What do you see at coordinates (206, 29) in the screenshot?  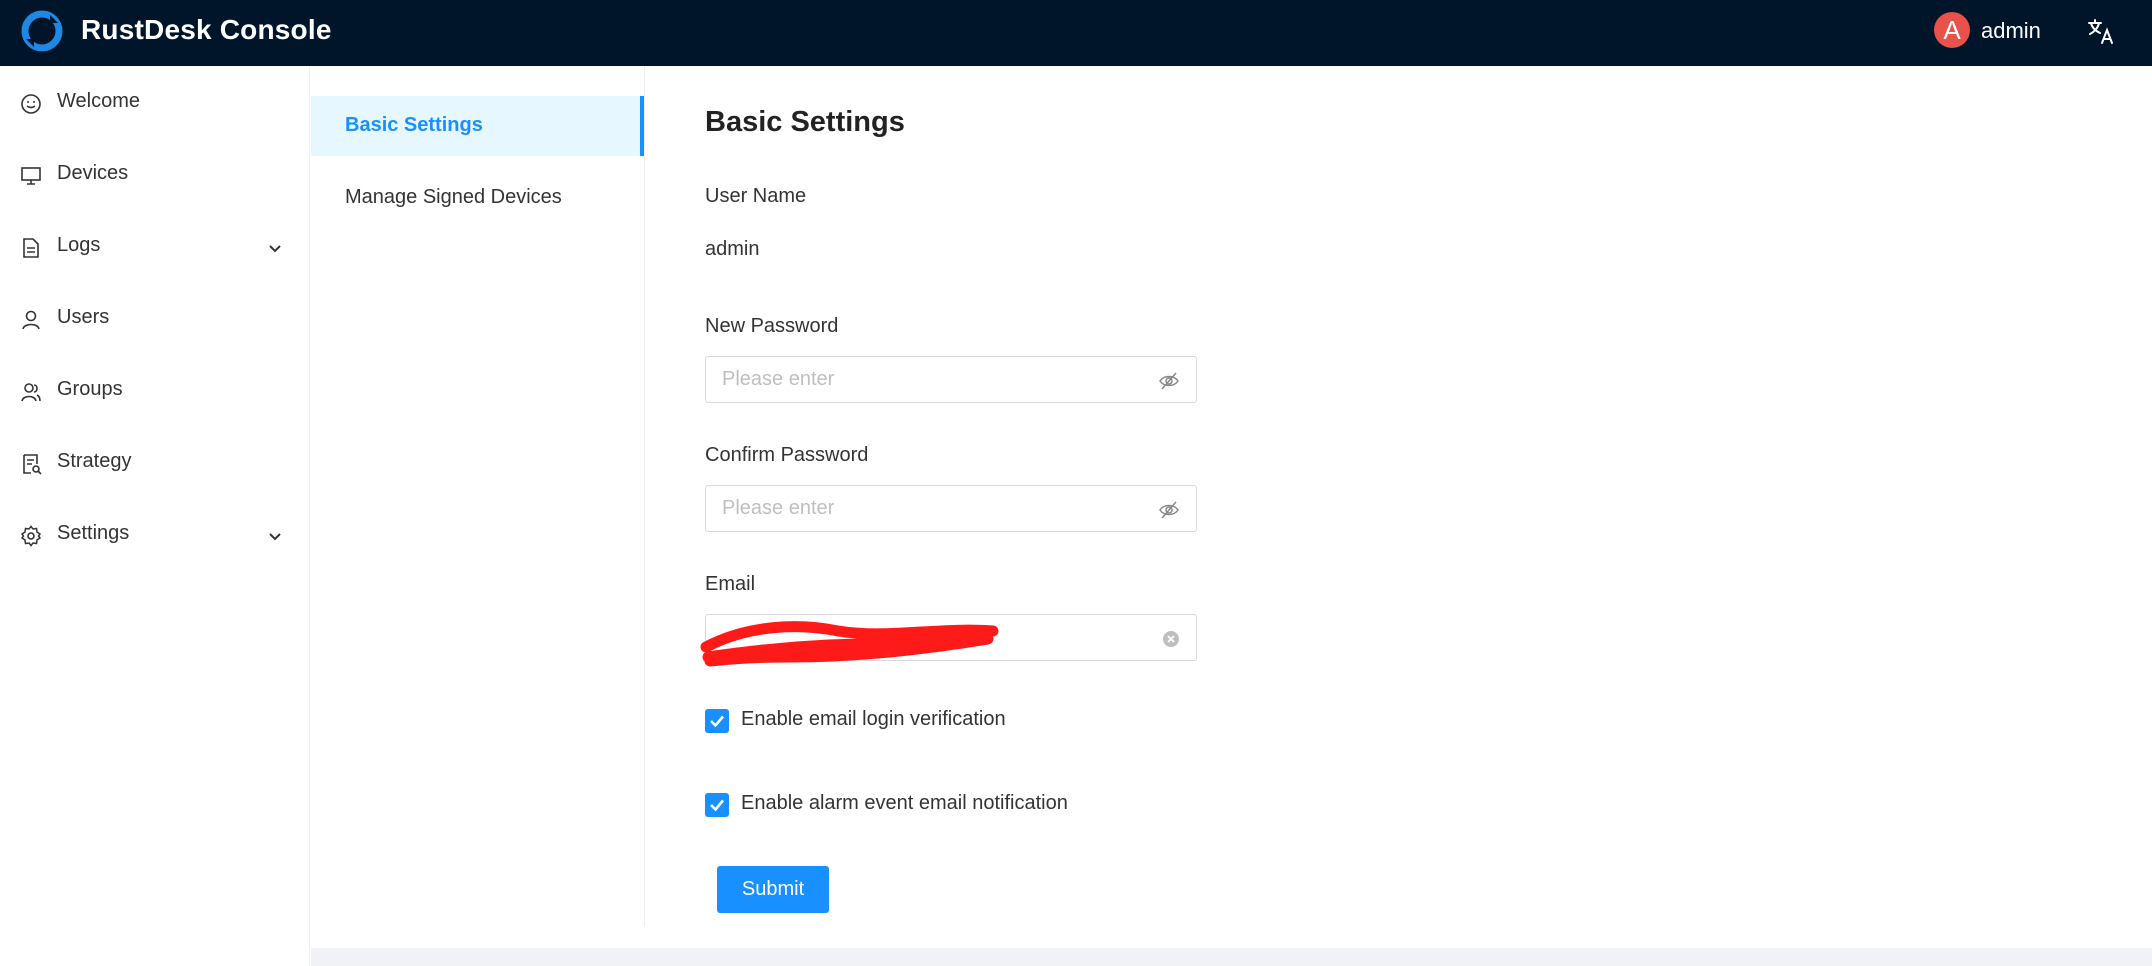 I see `app-title: RustDesk Console` at bounding box center [206, 29].